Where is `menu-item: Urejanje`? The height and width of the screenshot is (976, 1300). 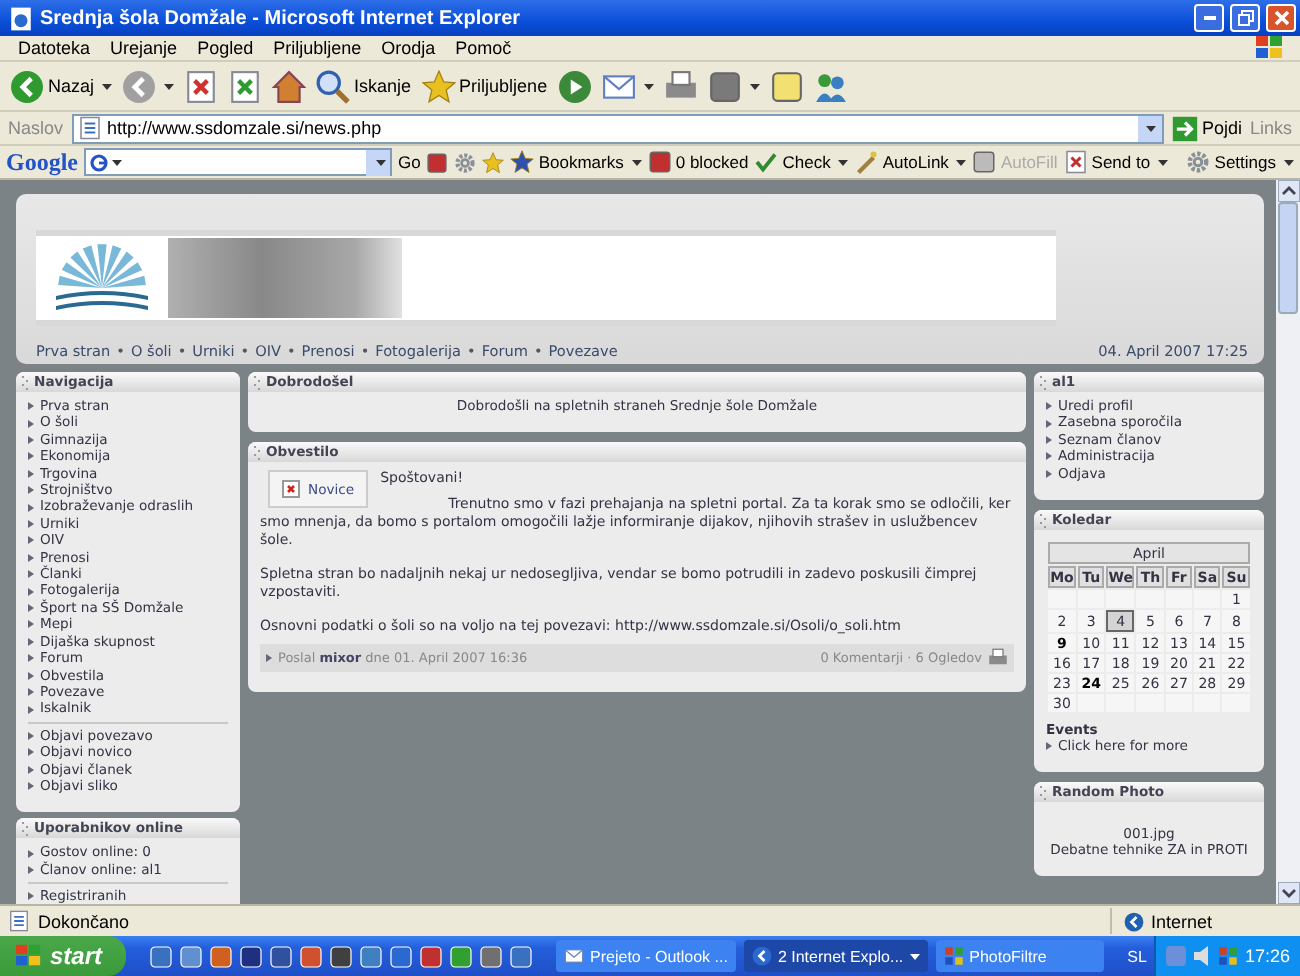
menu-item: Urejanje is located at coordinates (144, 48).